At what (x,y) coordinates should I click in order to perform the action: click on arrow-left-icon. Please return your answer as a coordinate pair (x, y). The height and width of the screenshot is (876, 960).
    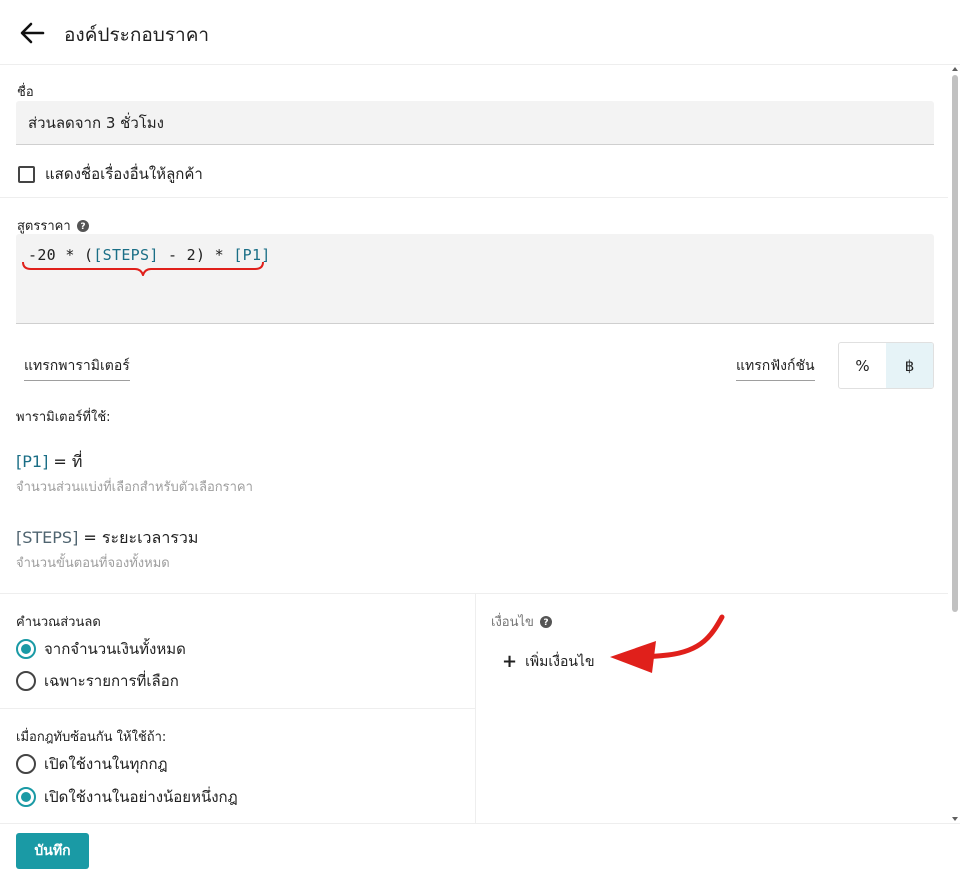
    Looking at the image, I should click on (32, 33).